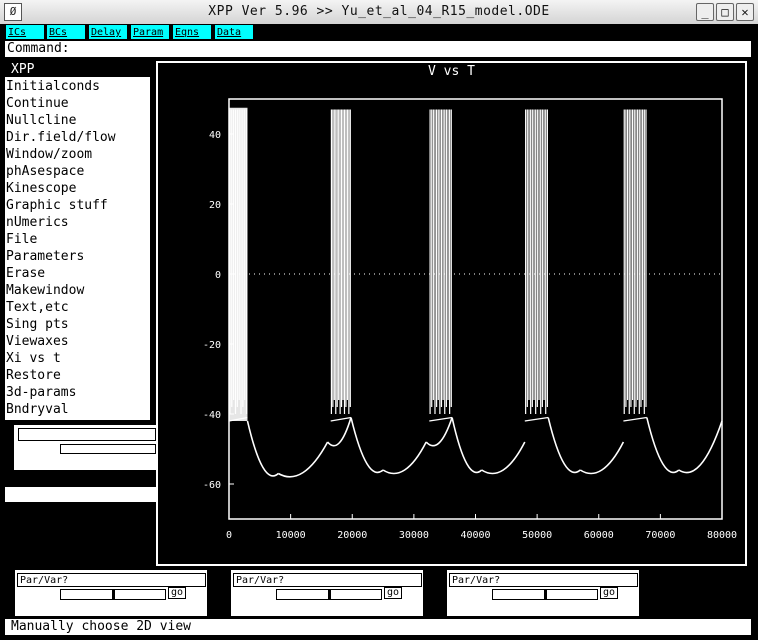 The image size is (758, 640). What do you see at coordinates (218, 275) in the screenshot?
I see `y-tick-label: 0` at bounding box center [218, 275].